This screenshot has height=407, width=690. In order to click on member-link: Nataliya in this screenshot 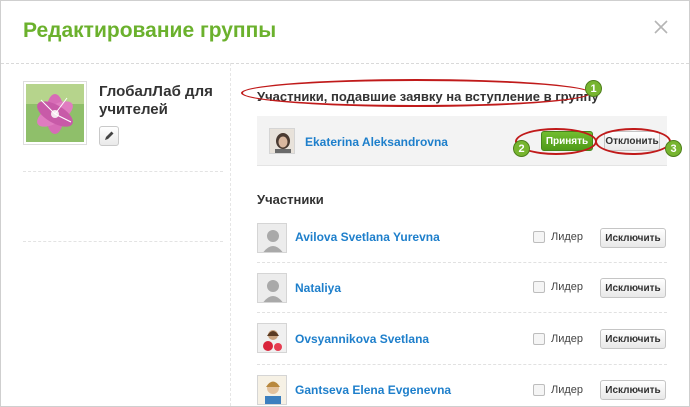, I will do `click(318, 288)`.